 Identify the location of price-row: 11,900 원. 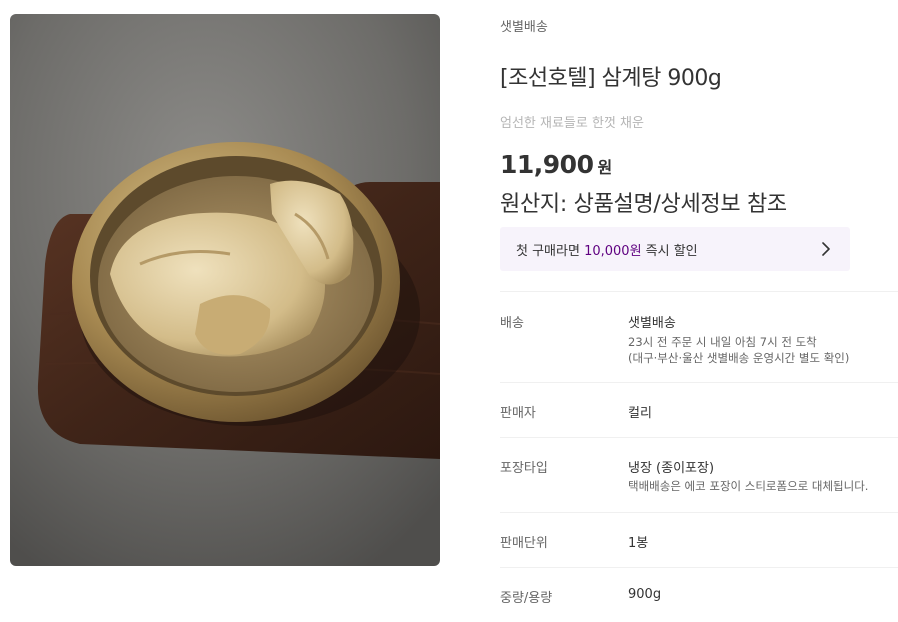
(556, 164).